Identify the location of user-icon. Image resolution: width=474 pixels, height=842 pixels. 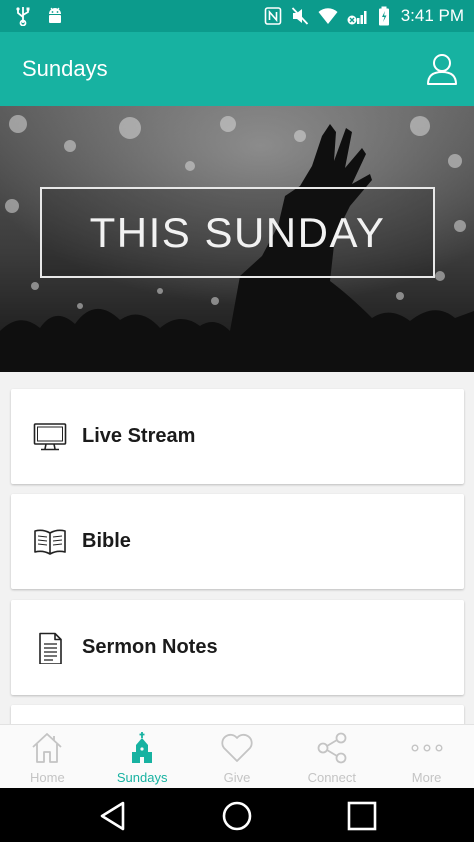
(442, 69).